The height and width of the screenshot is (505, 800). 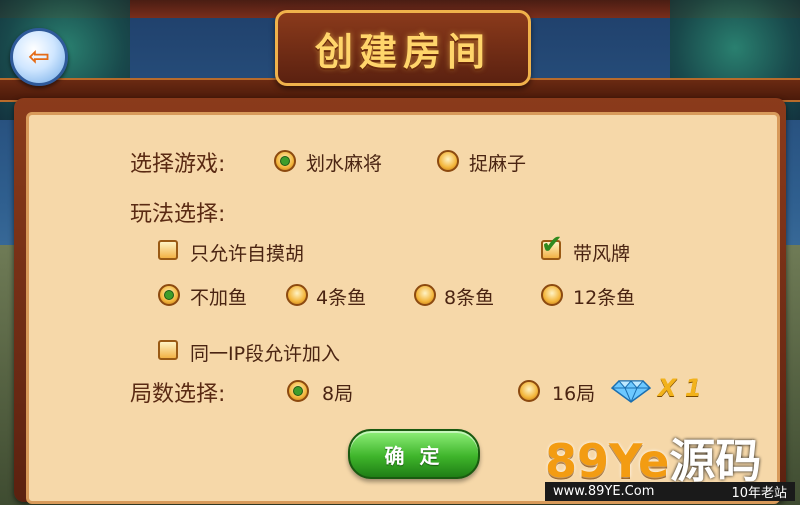 What do you see at coordinates (469, 298) in the screenshot?
I see `radio-fish-8-label: 8条鱼` at bounding box center [469, 298].